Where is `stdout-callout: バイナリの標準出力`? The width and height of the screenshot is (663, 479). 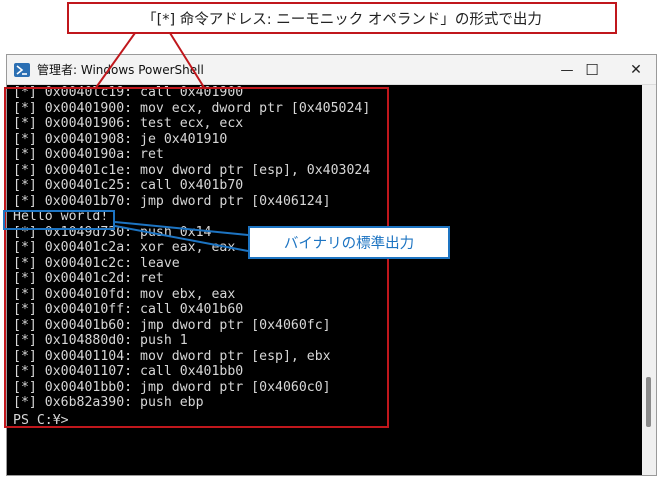
stdout-callout: バイナリの標準出力 is located at coordinates (349, 242).